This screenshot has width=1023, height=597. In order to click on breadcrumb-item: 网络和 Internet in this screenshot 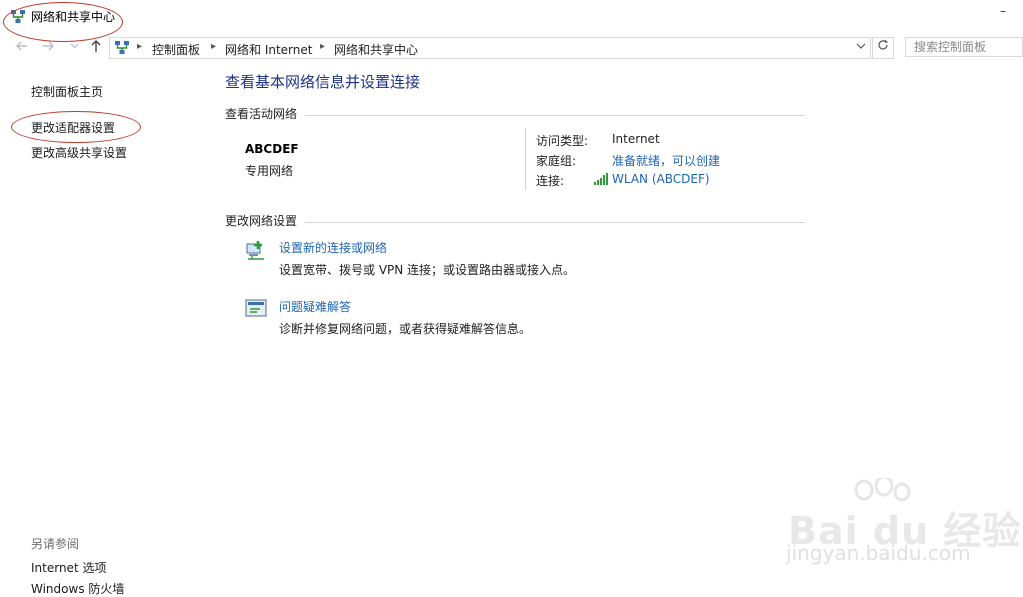, I will do `click(268, 49)`.